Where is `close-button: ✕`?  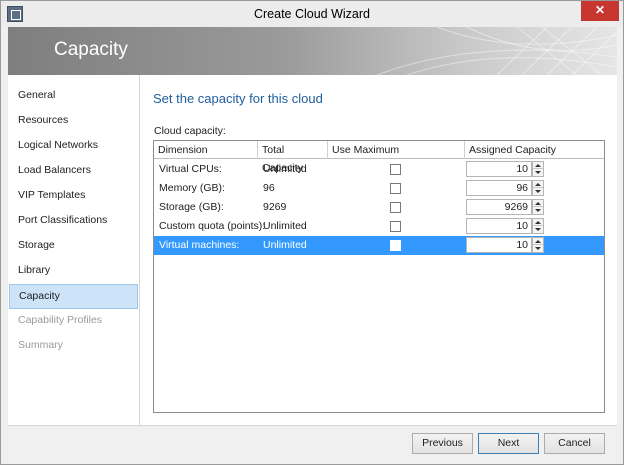
close-button: ✕ is located at coordinates (600, 11).